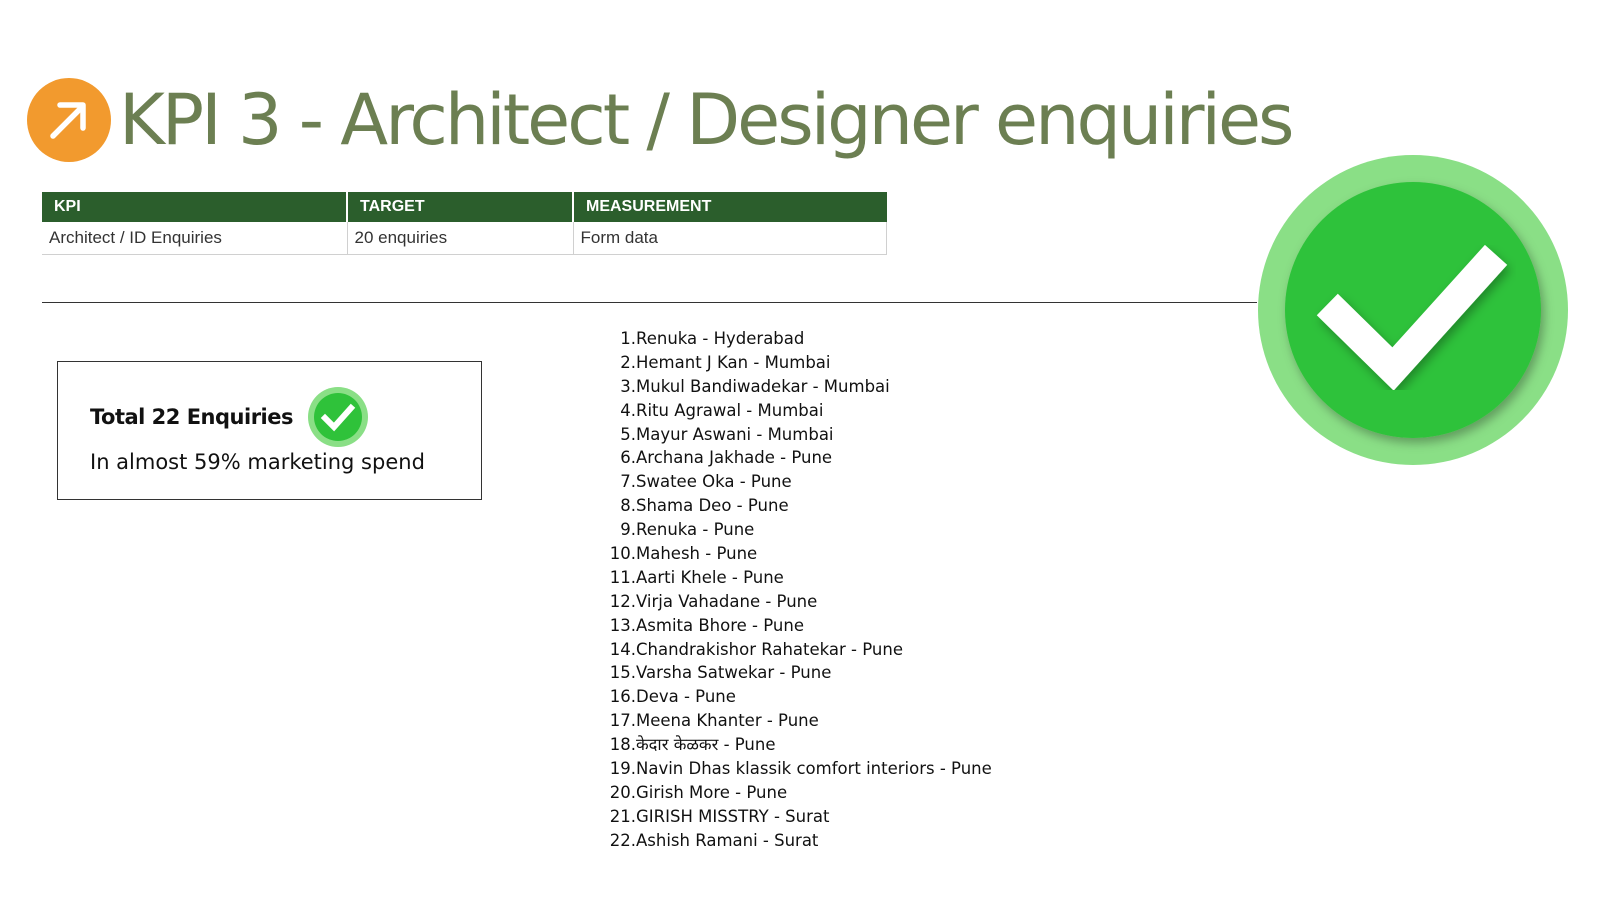 This screenshot has height=900, width=1600. I want to click on kpi-cell: Architect / ID Enquiries, so click(195, 238).